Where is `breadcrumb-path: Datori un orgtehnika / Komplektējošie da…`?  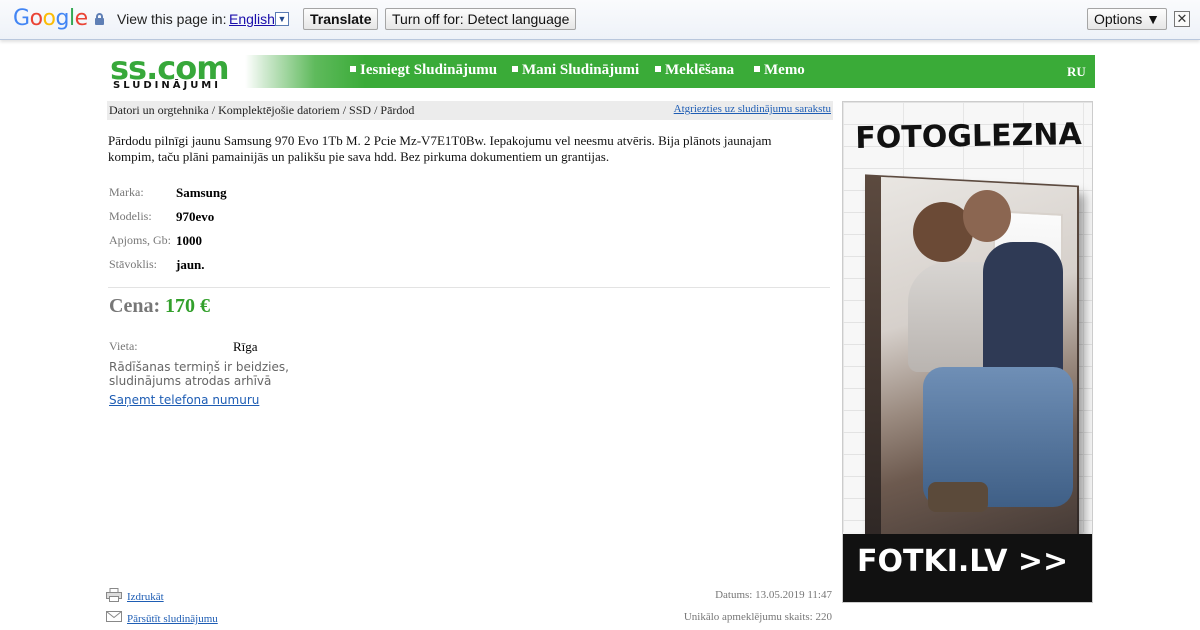 breadcrumb-path: Datori un orgtehnika / Komplektējošie da… is located at coordinates (261, 110).